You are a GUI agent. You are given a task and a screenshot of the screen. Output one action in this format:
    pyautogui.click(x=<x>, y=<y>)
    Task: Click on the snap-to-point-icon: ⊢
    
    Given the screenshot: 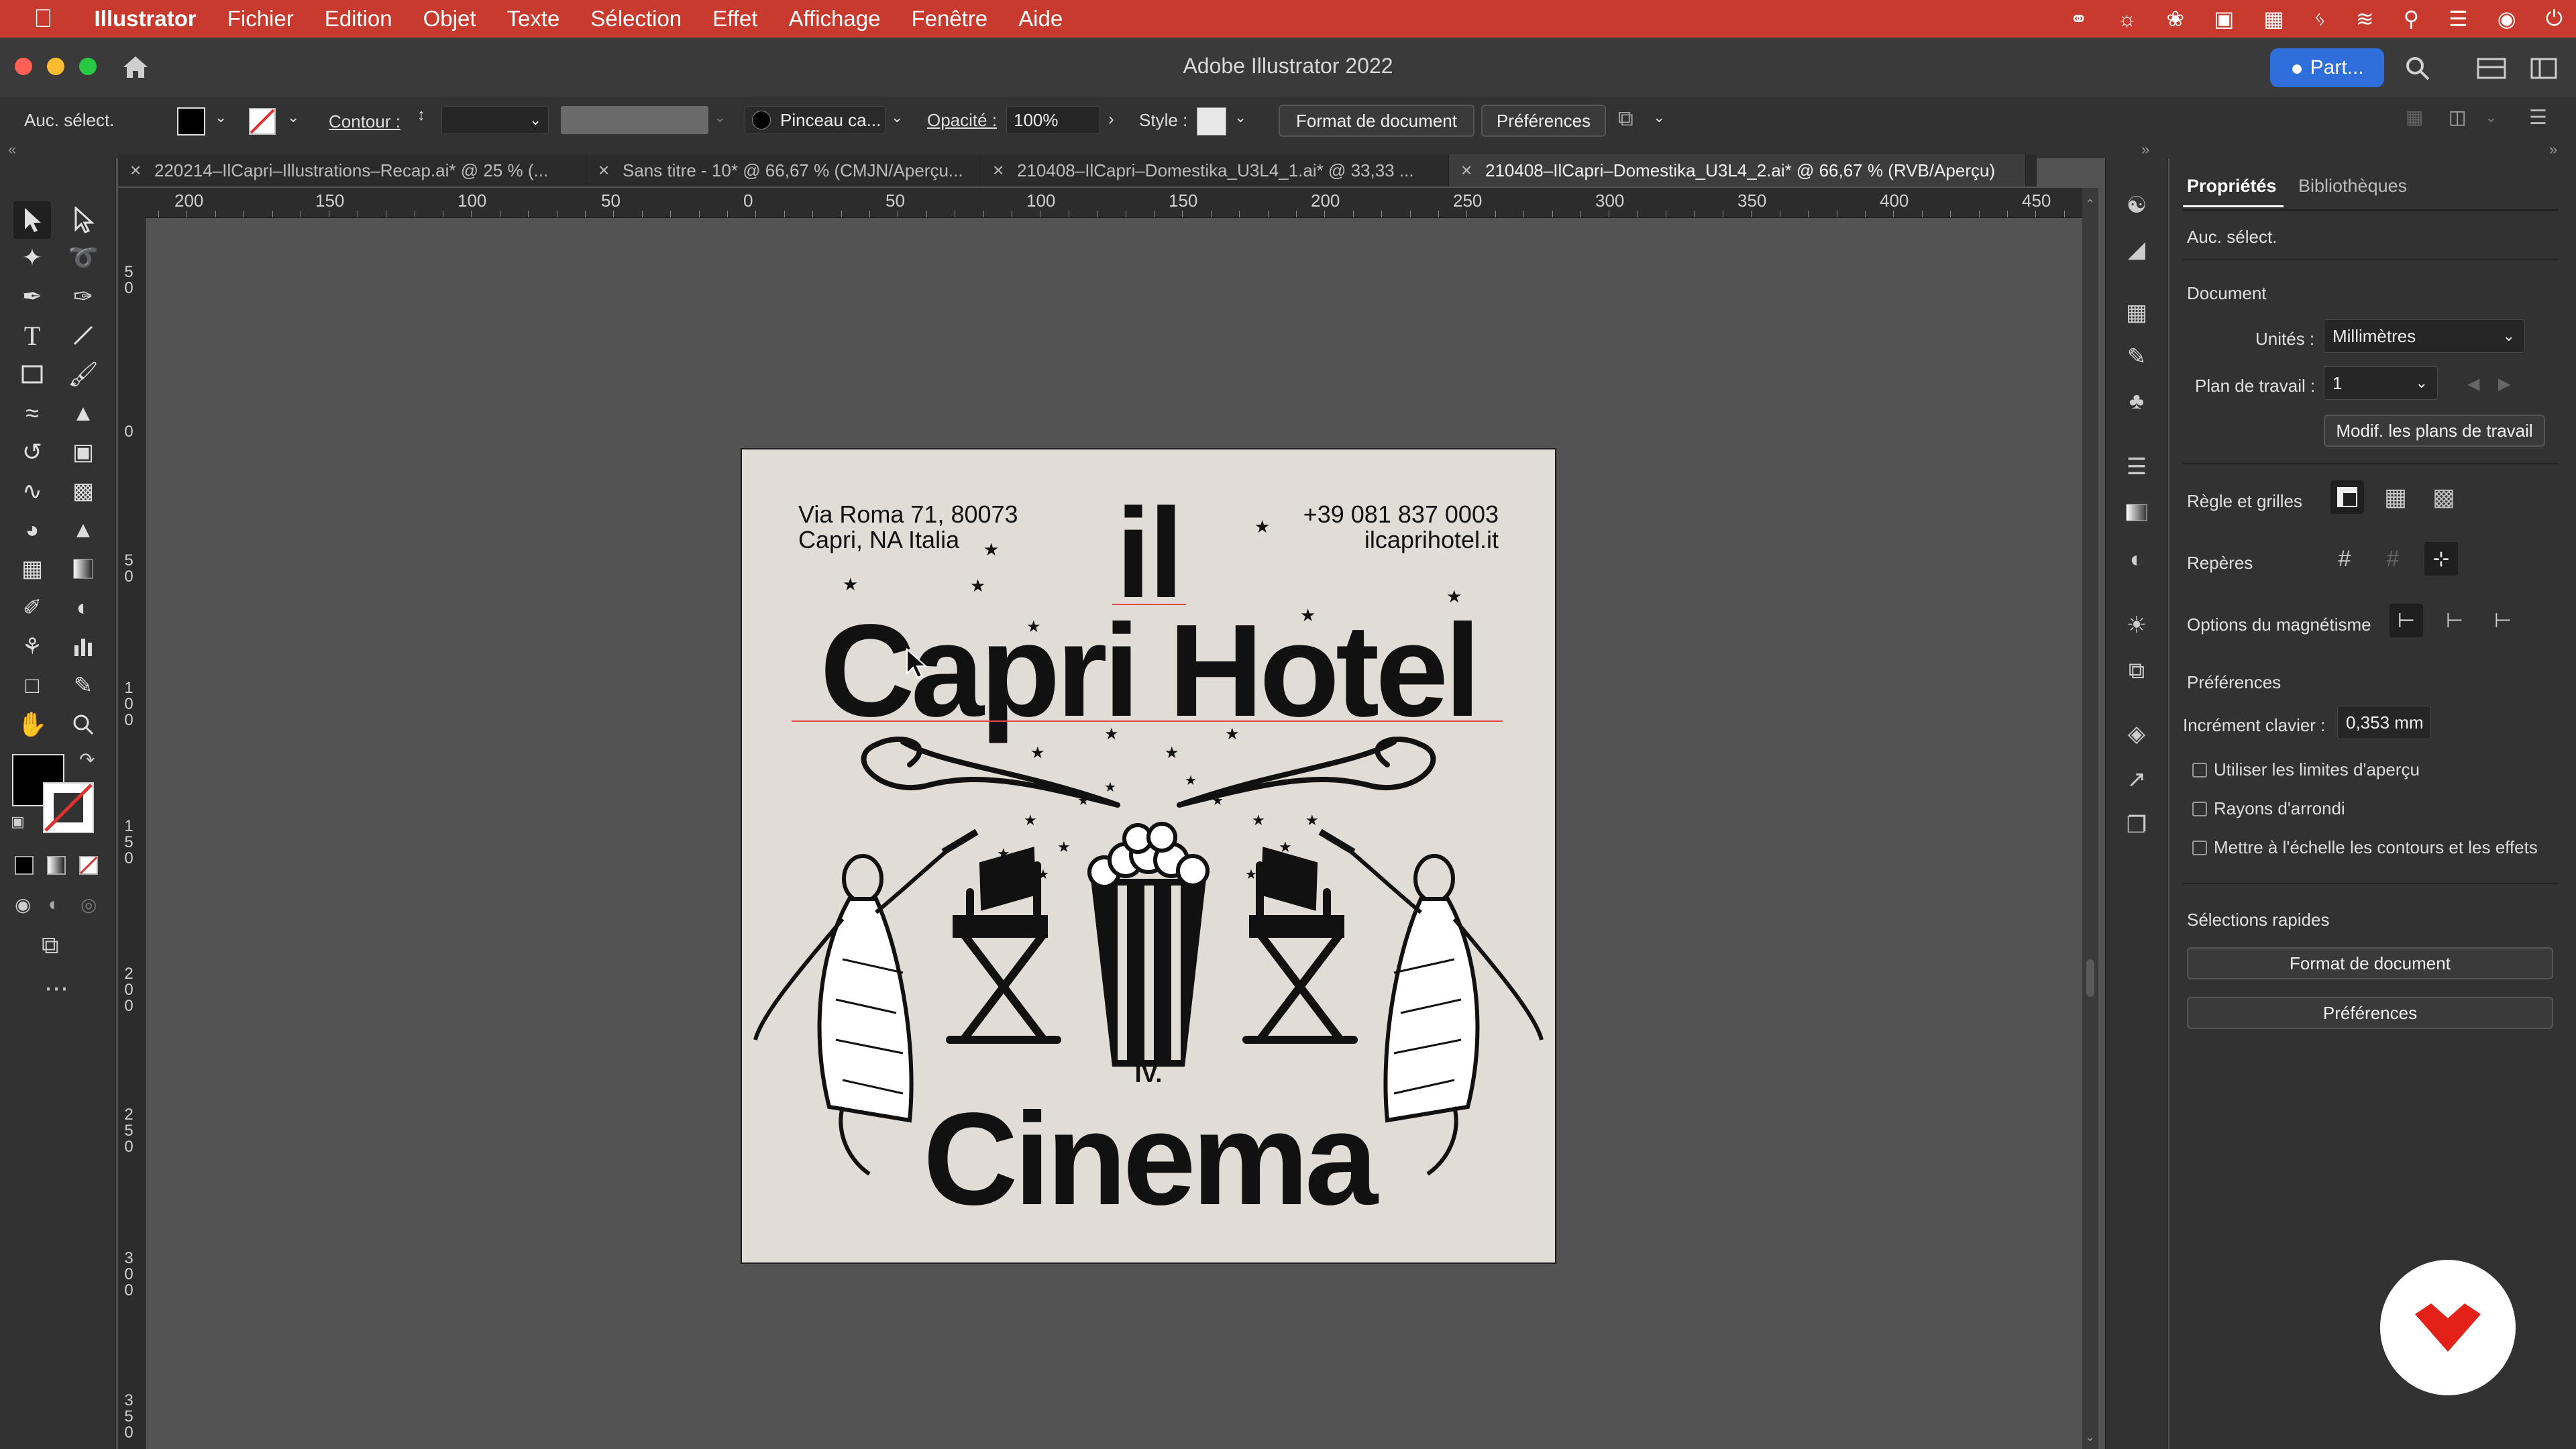 What is the action you would take?
    pyautogui.click(x=2406, y=620)
    